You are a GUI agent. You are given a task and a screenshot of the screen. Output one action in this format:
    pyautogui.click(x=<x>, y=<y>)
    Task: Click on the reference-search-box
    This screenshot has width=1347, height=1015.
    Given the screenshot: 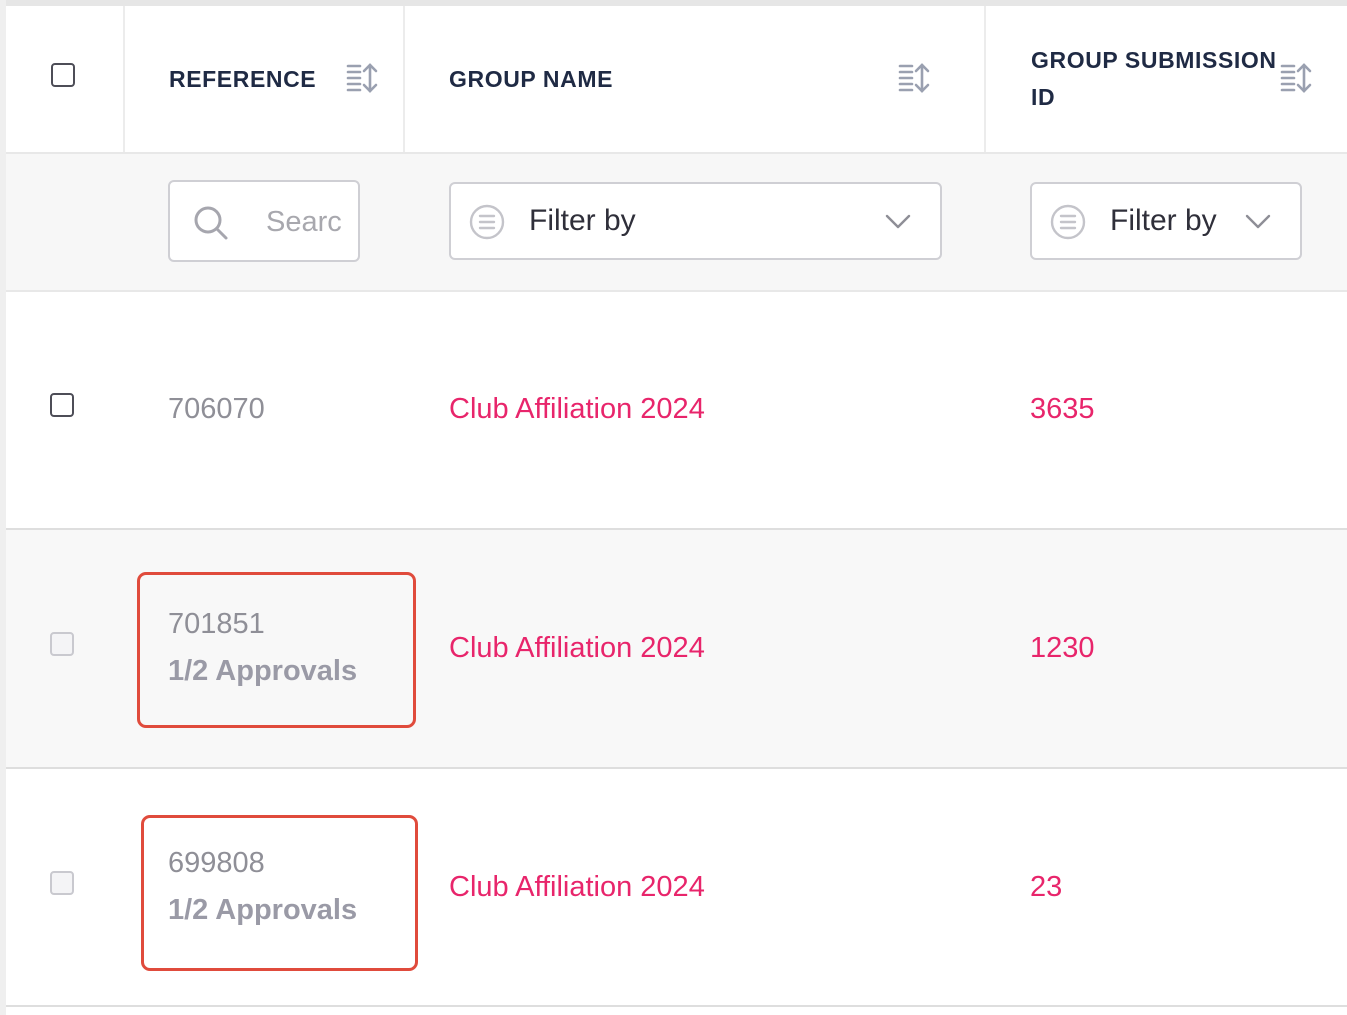 What is the action you would take?
    pyautogui.click(x=264, y=221)
    